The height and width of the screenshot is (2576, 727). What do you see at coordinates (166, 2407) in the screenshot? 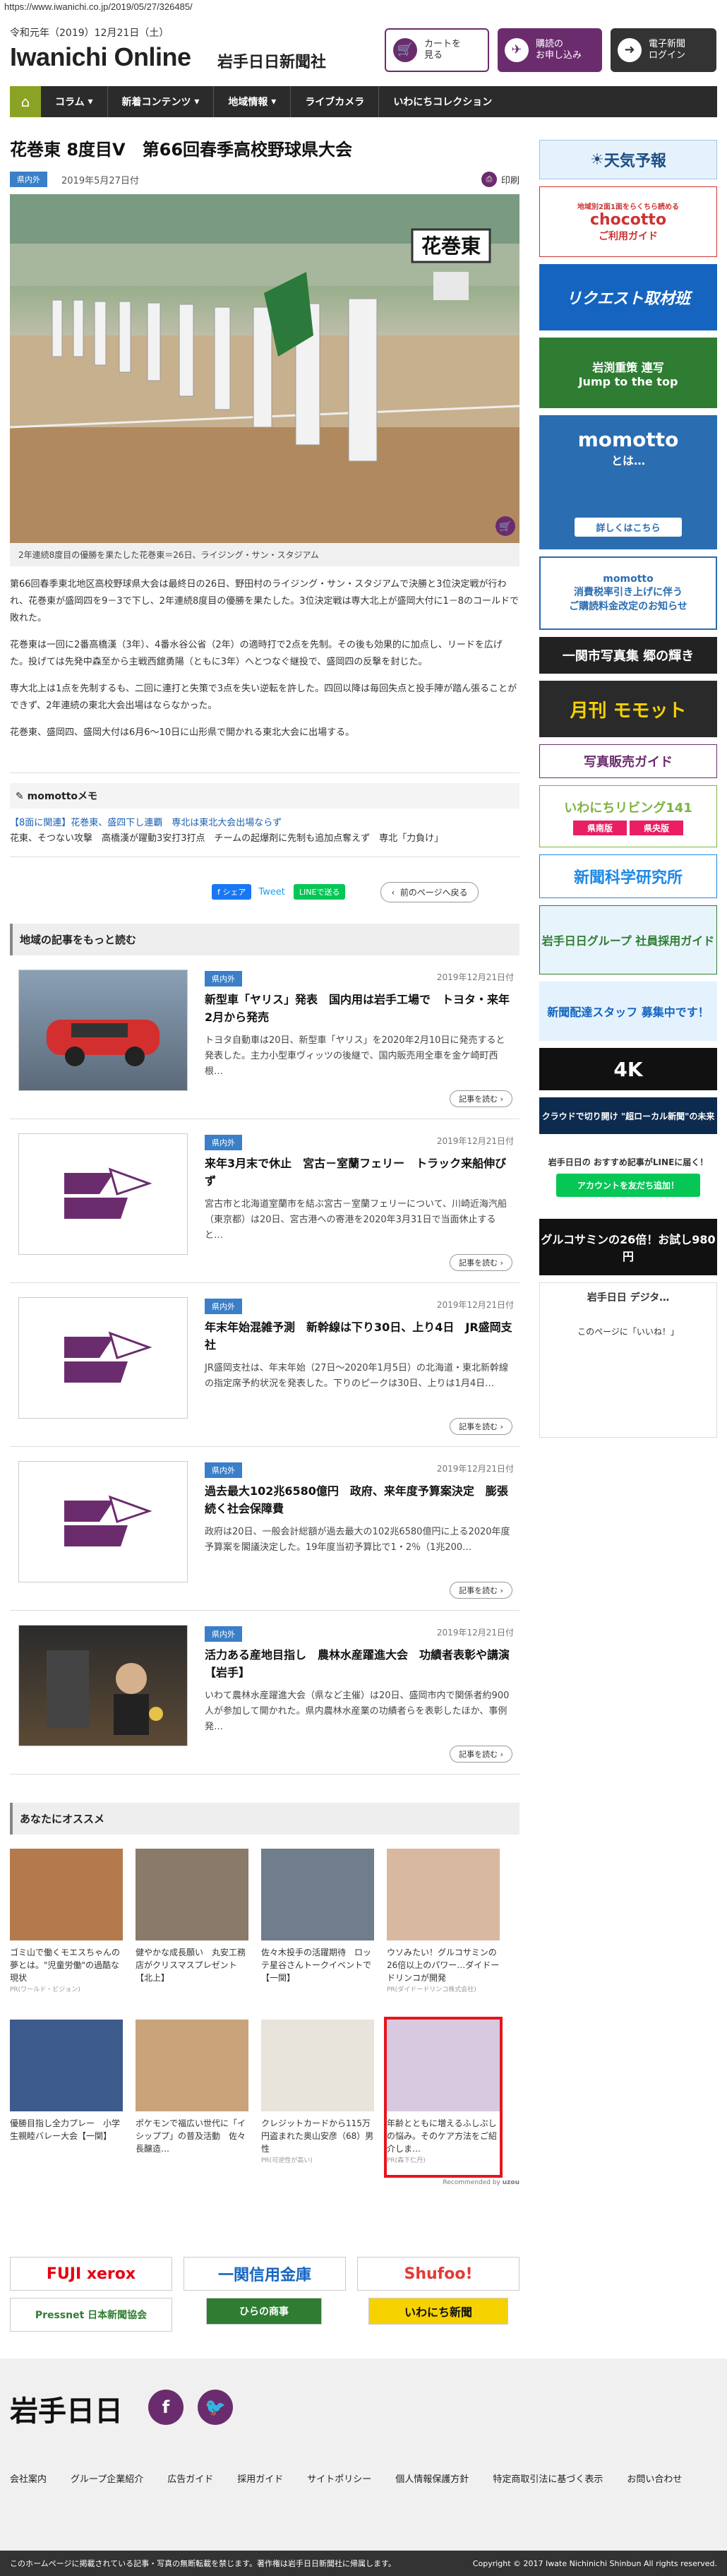
I see `facebook-icon: f` at bounding box center [166, 2407].